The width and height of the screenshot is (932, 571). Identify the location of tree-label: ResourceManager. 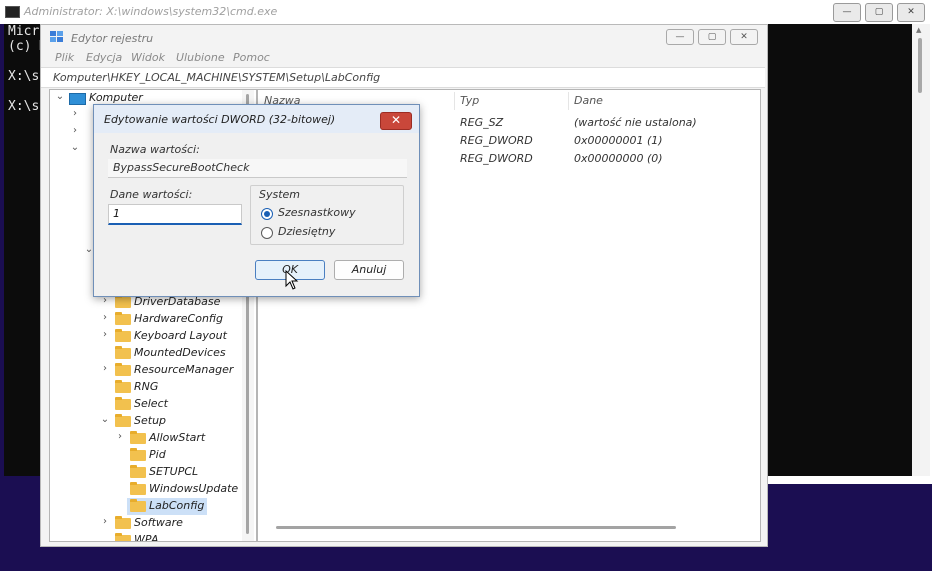
(184, 369).